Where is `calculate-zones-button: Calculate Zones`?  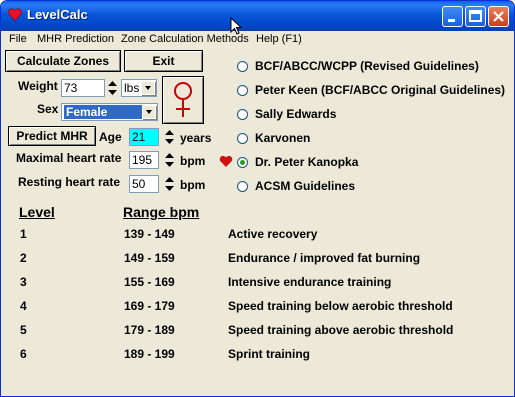 calculate-zones-button: Calculate Zones is located at coordinates (63, 61).